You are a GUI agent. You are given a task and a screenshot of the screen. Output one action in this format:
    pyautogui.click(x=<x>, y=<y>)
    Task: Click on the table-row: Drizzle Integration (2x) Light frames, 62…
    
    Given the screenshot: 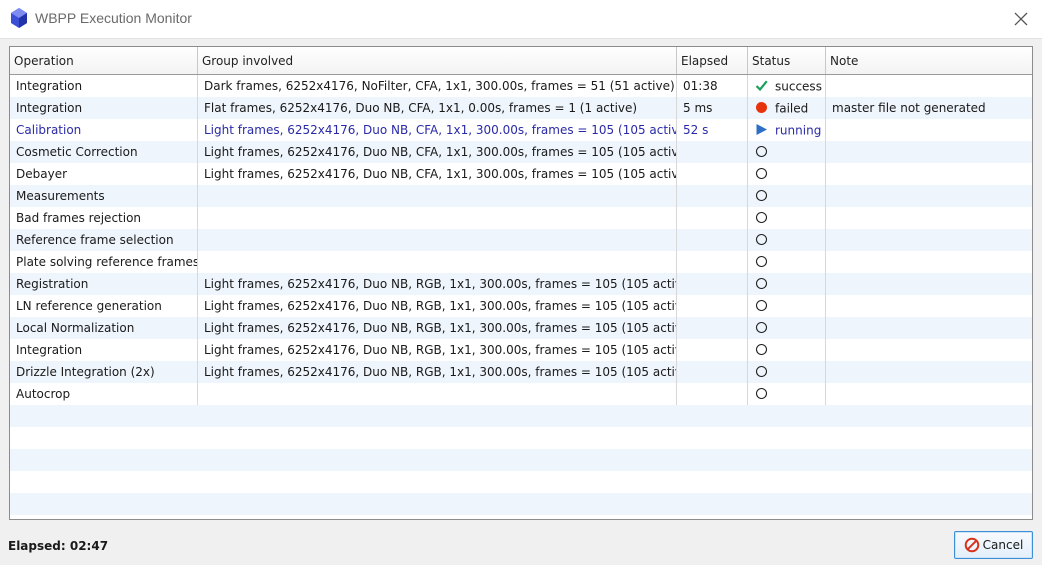 What is the action you would take?
    pyautogui.click(x=521, y=372)
    